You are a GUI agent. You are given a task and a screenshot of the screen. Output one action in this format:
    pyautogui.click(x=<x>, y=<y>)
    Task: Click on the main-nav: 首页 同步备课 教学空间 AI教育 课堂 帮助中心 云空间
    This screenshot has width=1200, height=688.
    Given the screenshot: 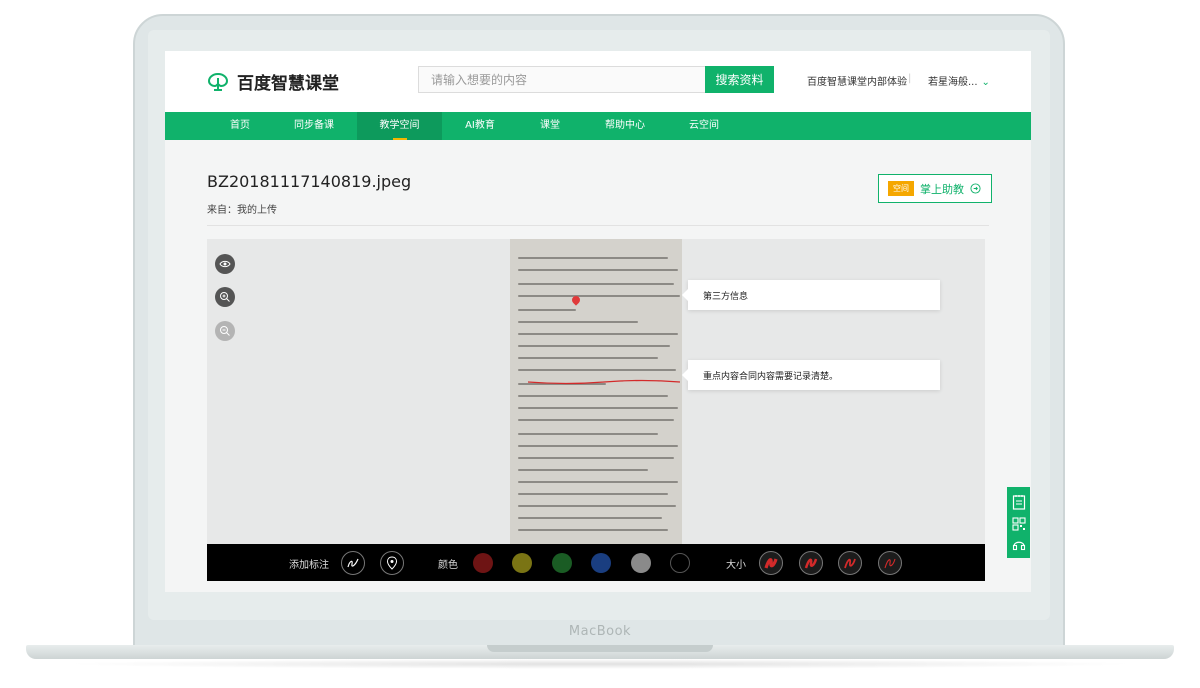 What is the action you would take?
    pyautogui.click(x=598, y=126)
    